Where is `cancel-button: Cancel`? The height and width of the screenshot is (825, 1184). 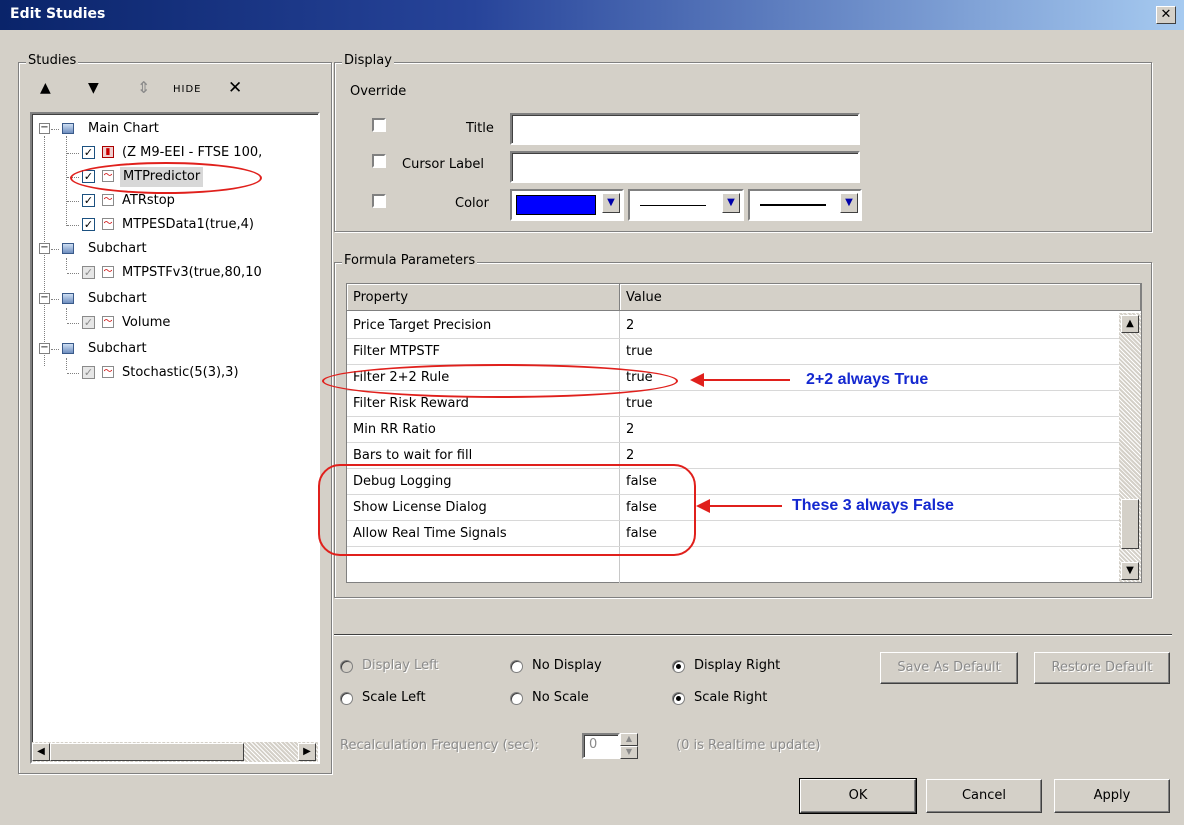 cancel-button: Cancel is located at coordinates (984, 796).